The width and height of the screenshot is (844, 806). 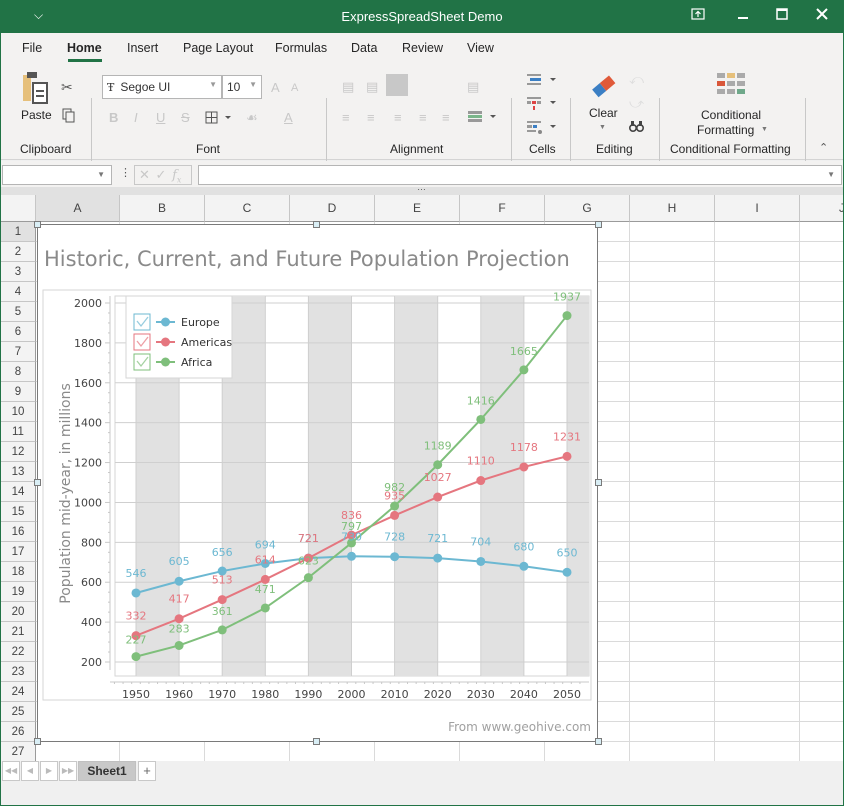 I want to click on add-sheet-button: +, so click(x=147, y=771).